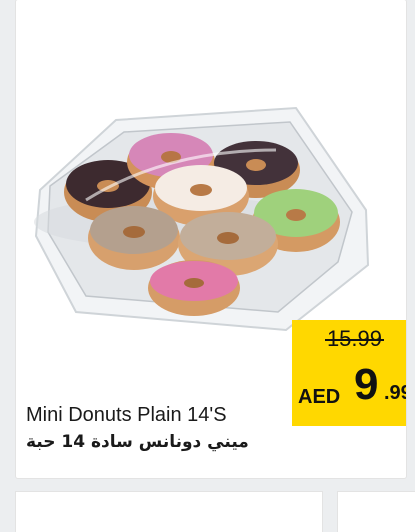 The image size is (415, 532). I want to click on next-product-card, so click(169, 512).